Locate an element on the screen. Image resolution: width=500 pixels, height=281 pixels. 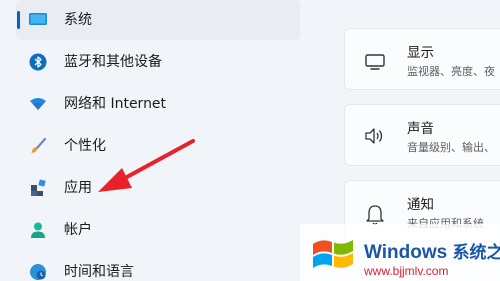
nav-label: 应用 is located at coordinates (78, 188).